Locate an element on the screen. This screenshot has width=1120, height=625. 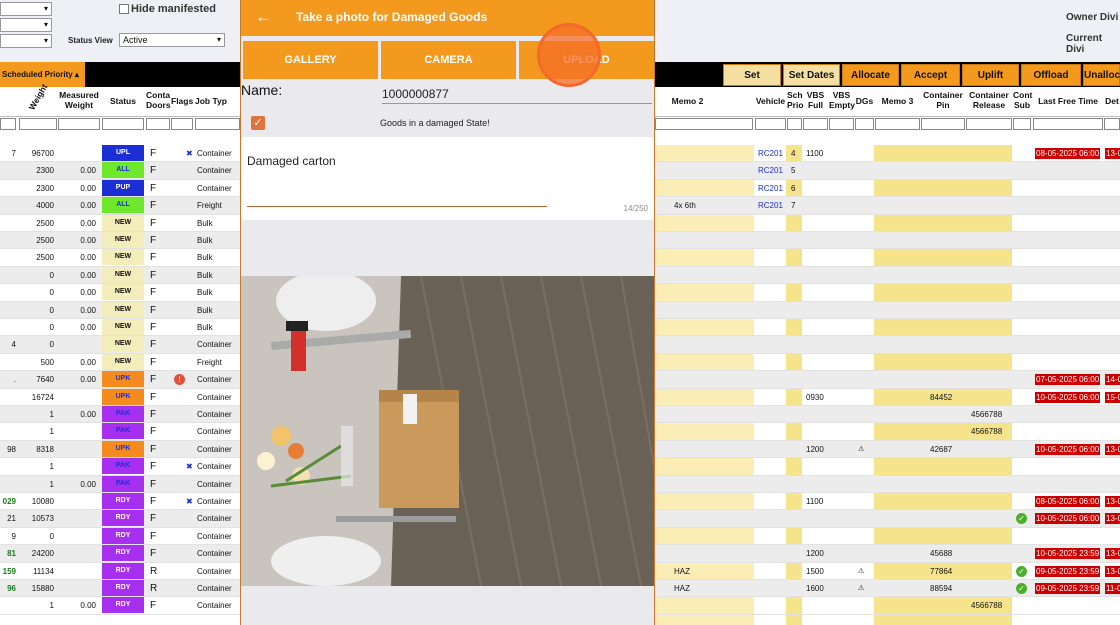
status-badge: NEW is located at coordinates (123, 361).